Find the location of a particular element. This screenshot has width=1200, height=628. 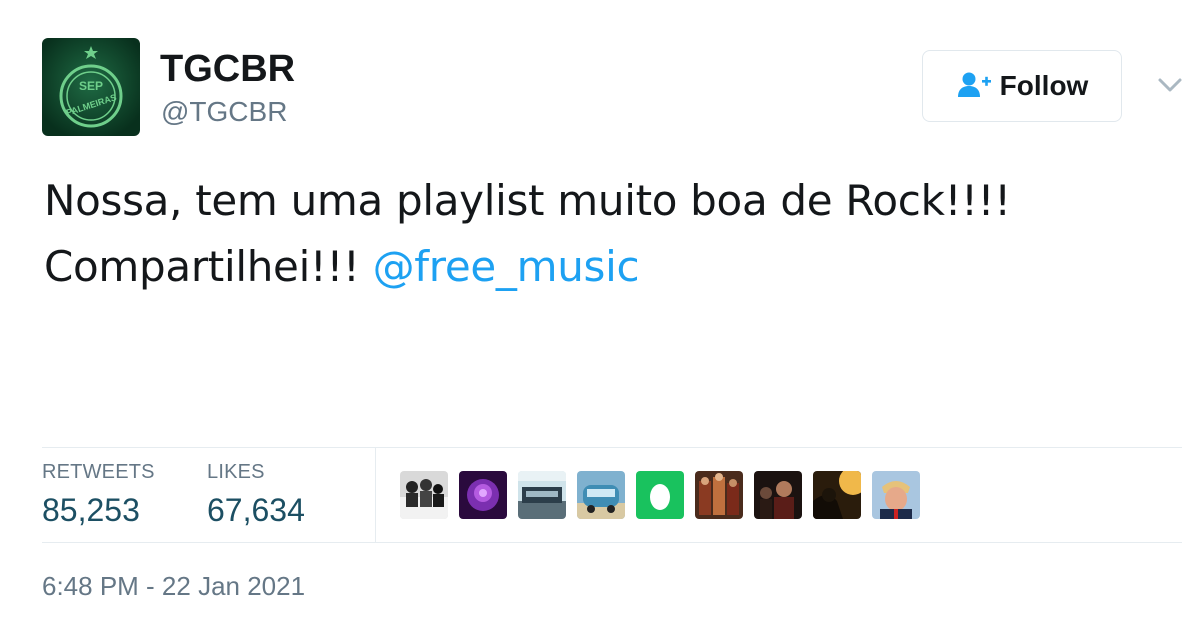

retweets-stat: RETWEETS 85,253 is located at coordinates (98, 496).